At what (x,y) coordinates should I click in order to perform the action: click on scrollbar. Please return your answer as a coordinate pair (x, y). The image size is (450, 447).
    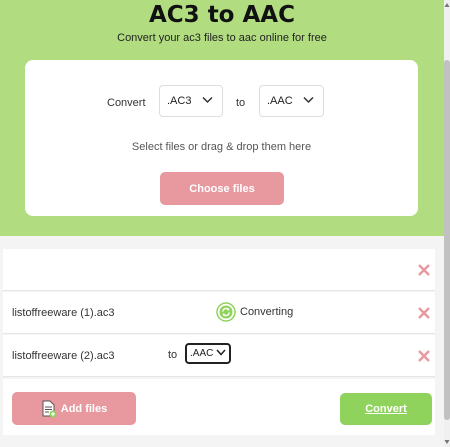
    Looking at the image, I should click on (447, 223).